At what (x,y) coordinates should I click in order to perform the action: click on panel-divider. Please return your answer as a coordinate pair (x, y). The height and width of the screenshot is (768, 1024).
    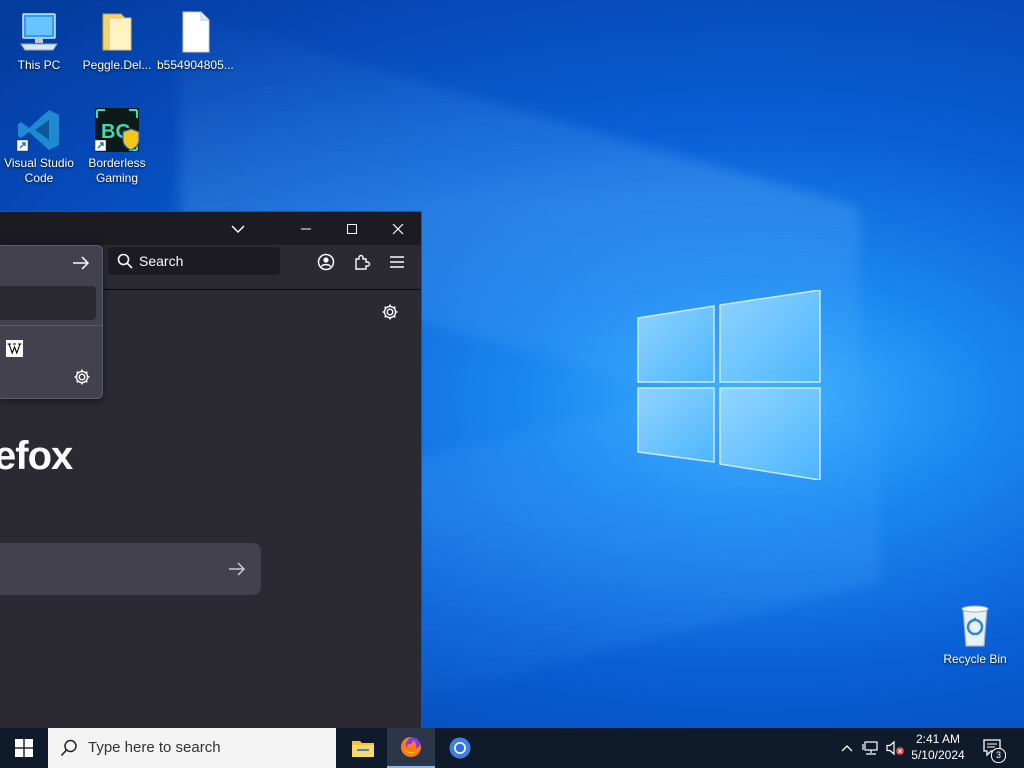
    Looking at the image, I should click on (51, 325).